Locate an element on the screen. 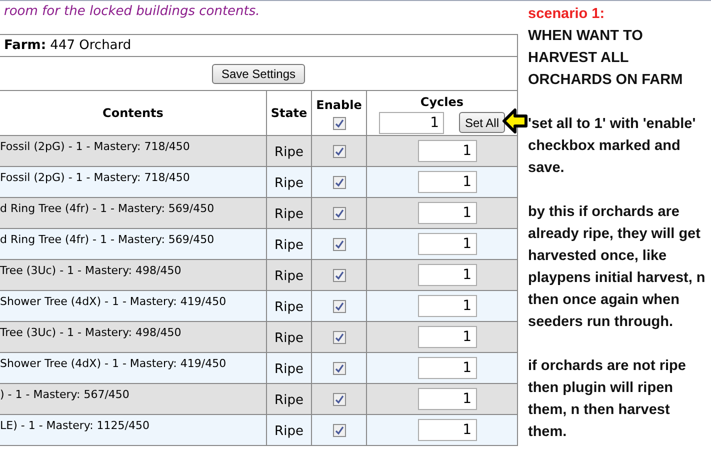 The image size is (711, 466). save-settings-button: Save Settings is located at coordinates (258, 74).